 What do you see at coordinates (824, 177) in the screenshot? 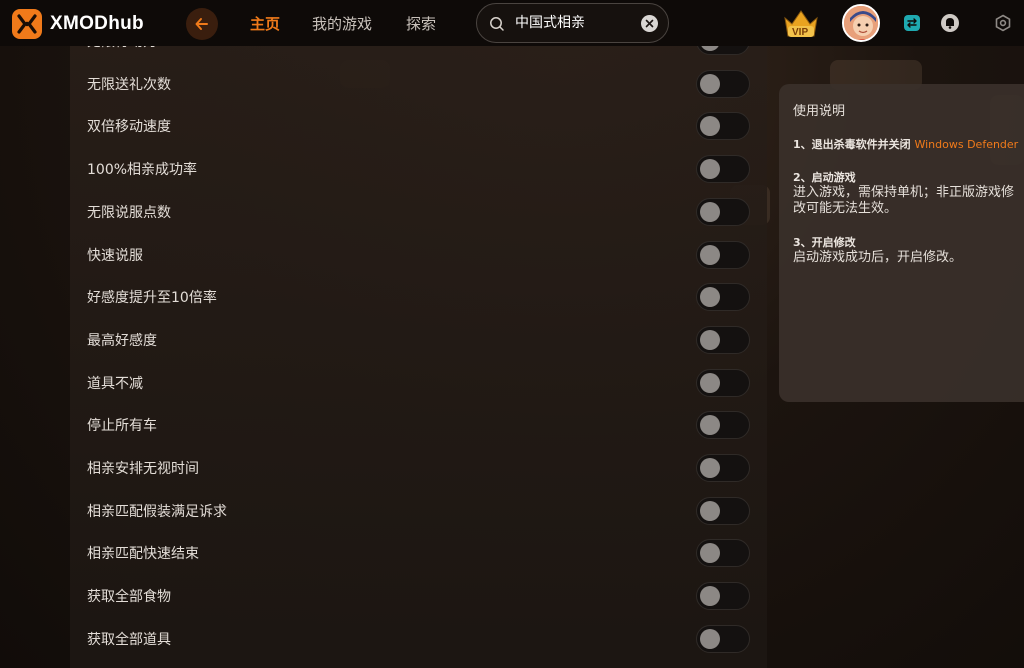
I see `step-2-heading: 2、启动游戏` at bounding box center [824, 177].